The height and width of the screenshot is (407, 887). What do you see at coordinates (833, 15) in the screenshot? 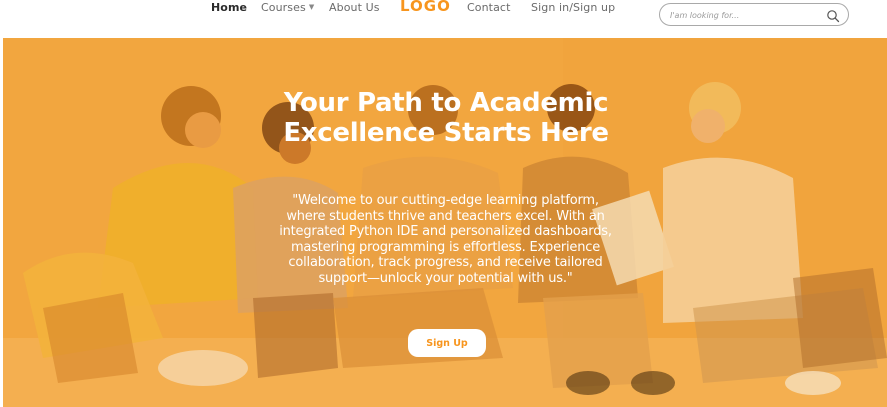
I see `search-icon` at bounding box center [833, 15].